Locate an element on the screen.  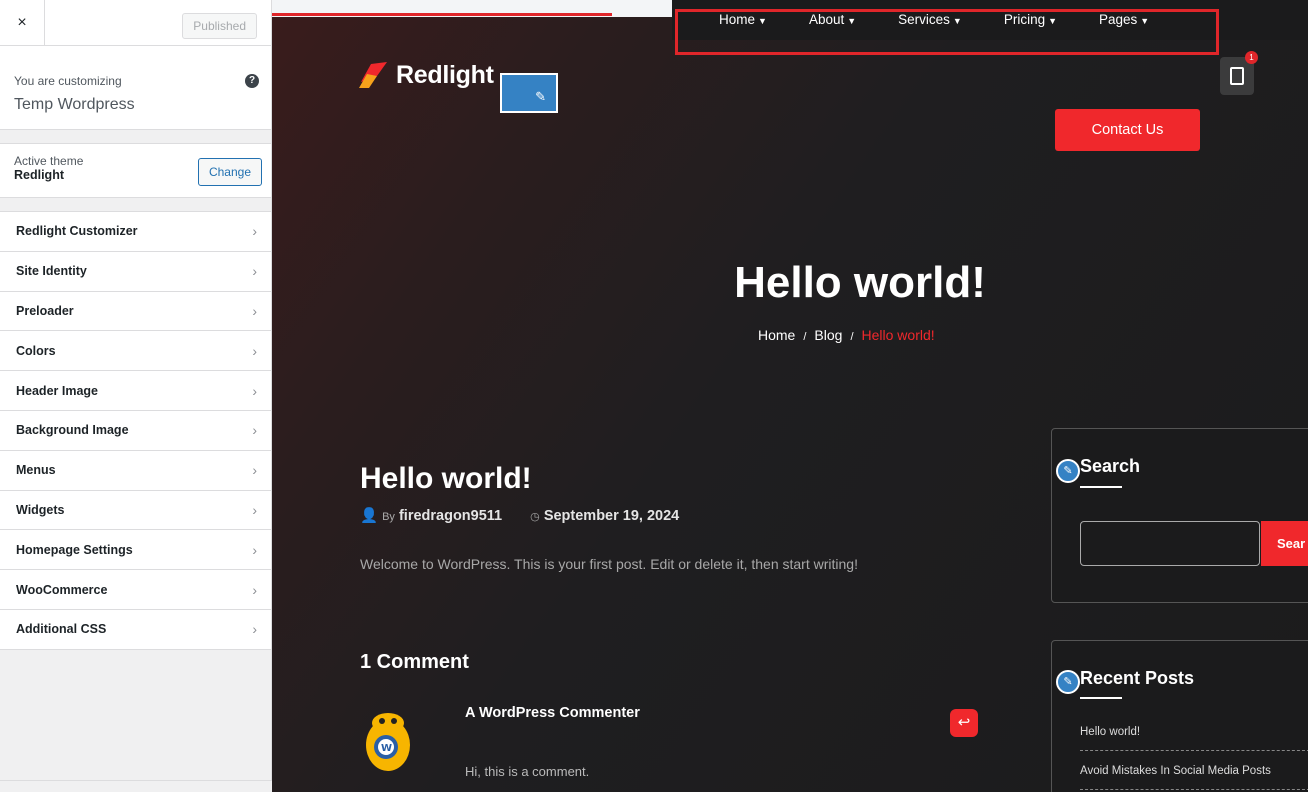
menu-item-site-identity: Site Identity › is located at coordinates (135, 272).